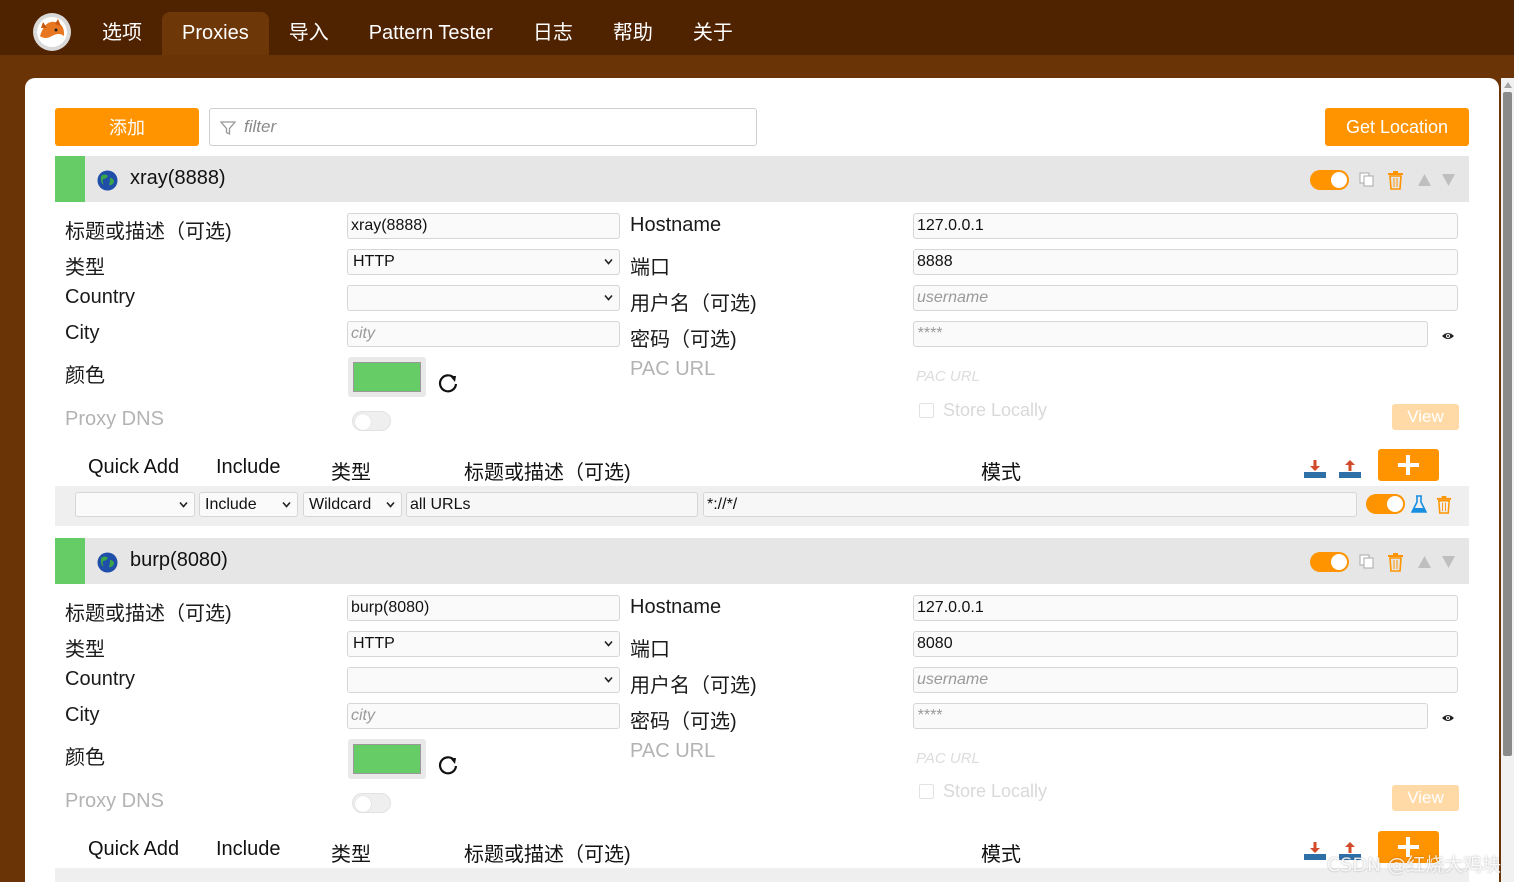 This screenshot has width=1514, height=882. I want to click on store-locally-label: Store Locally, so click(995, 791).